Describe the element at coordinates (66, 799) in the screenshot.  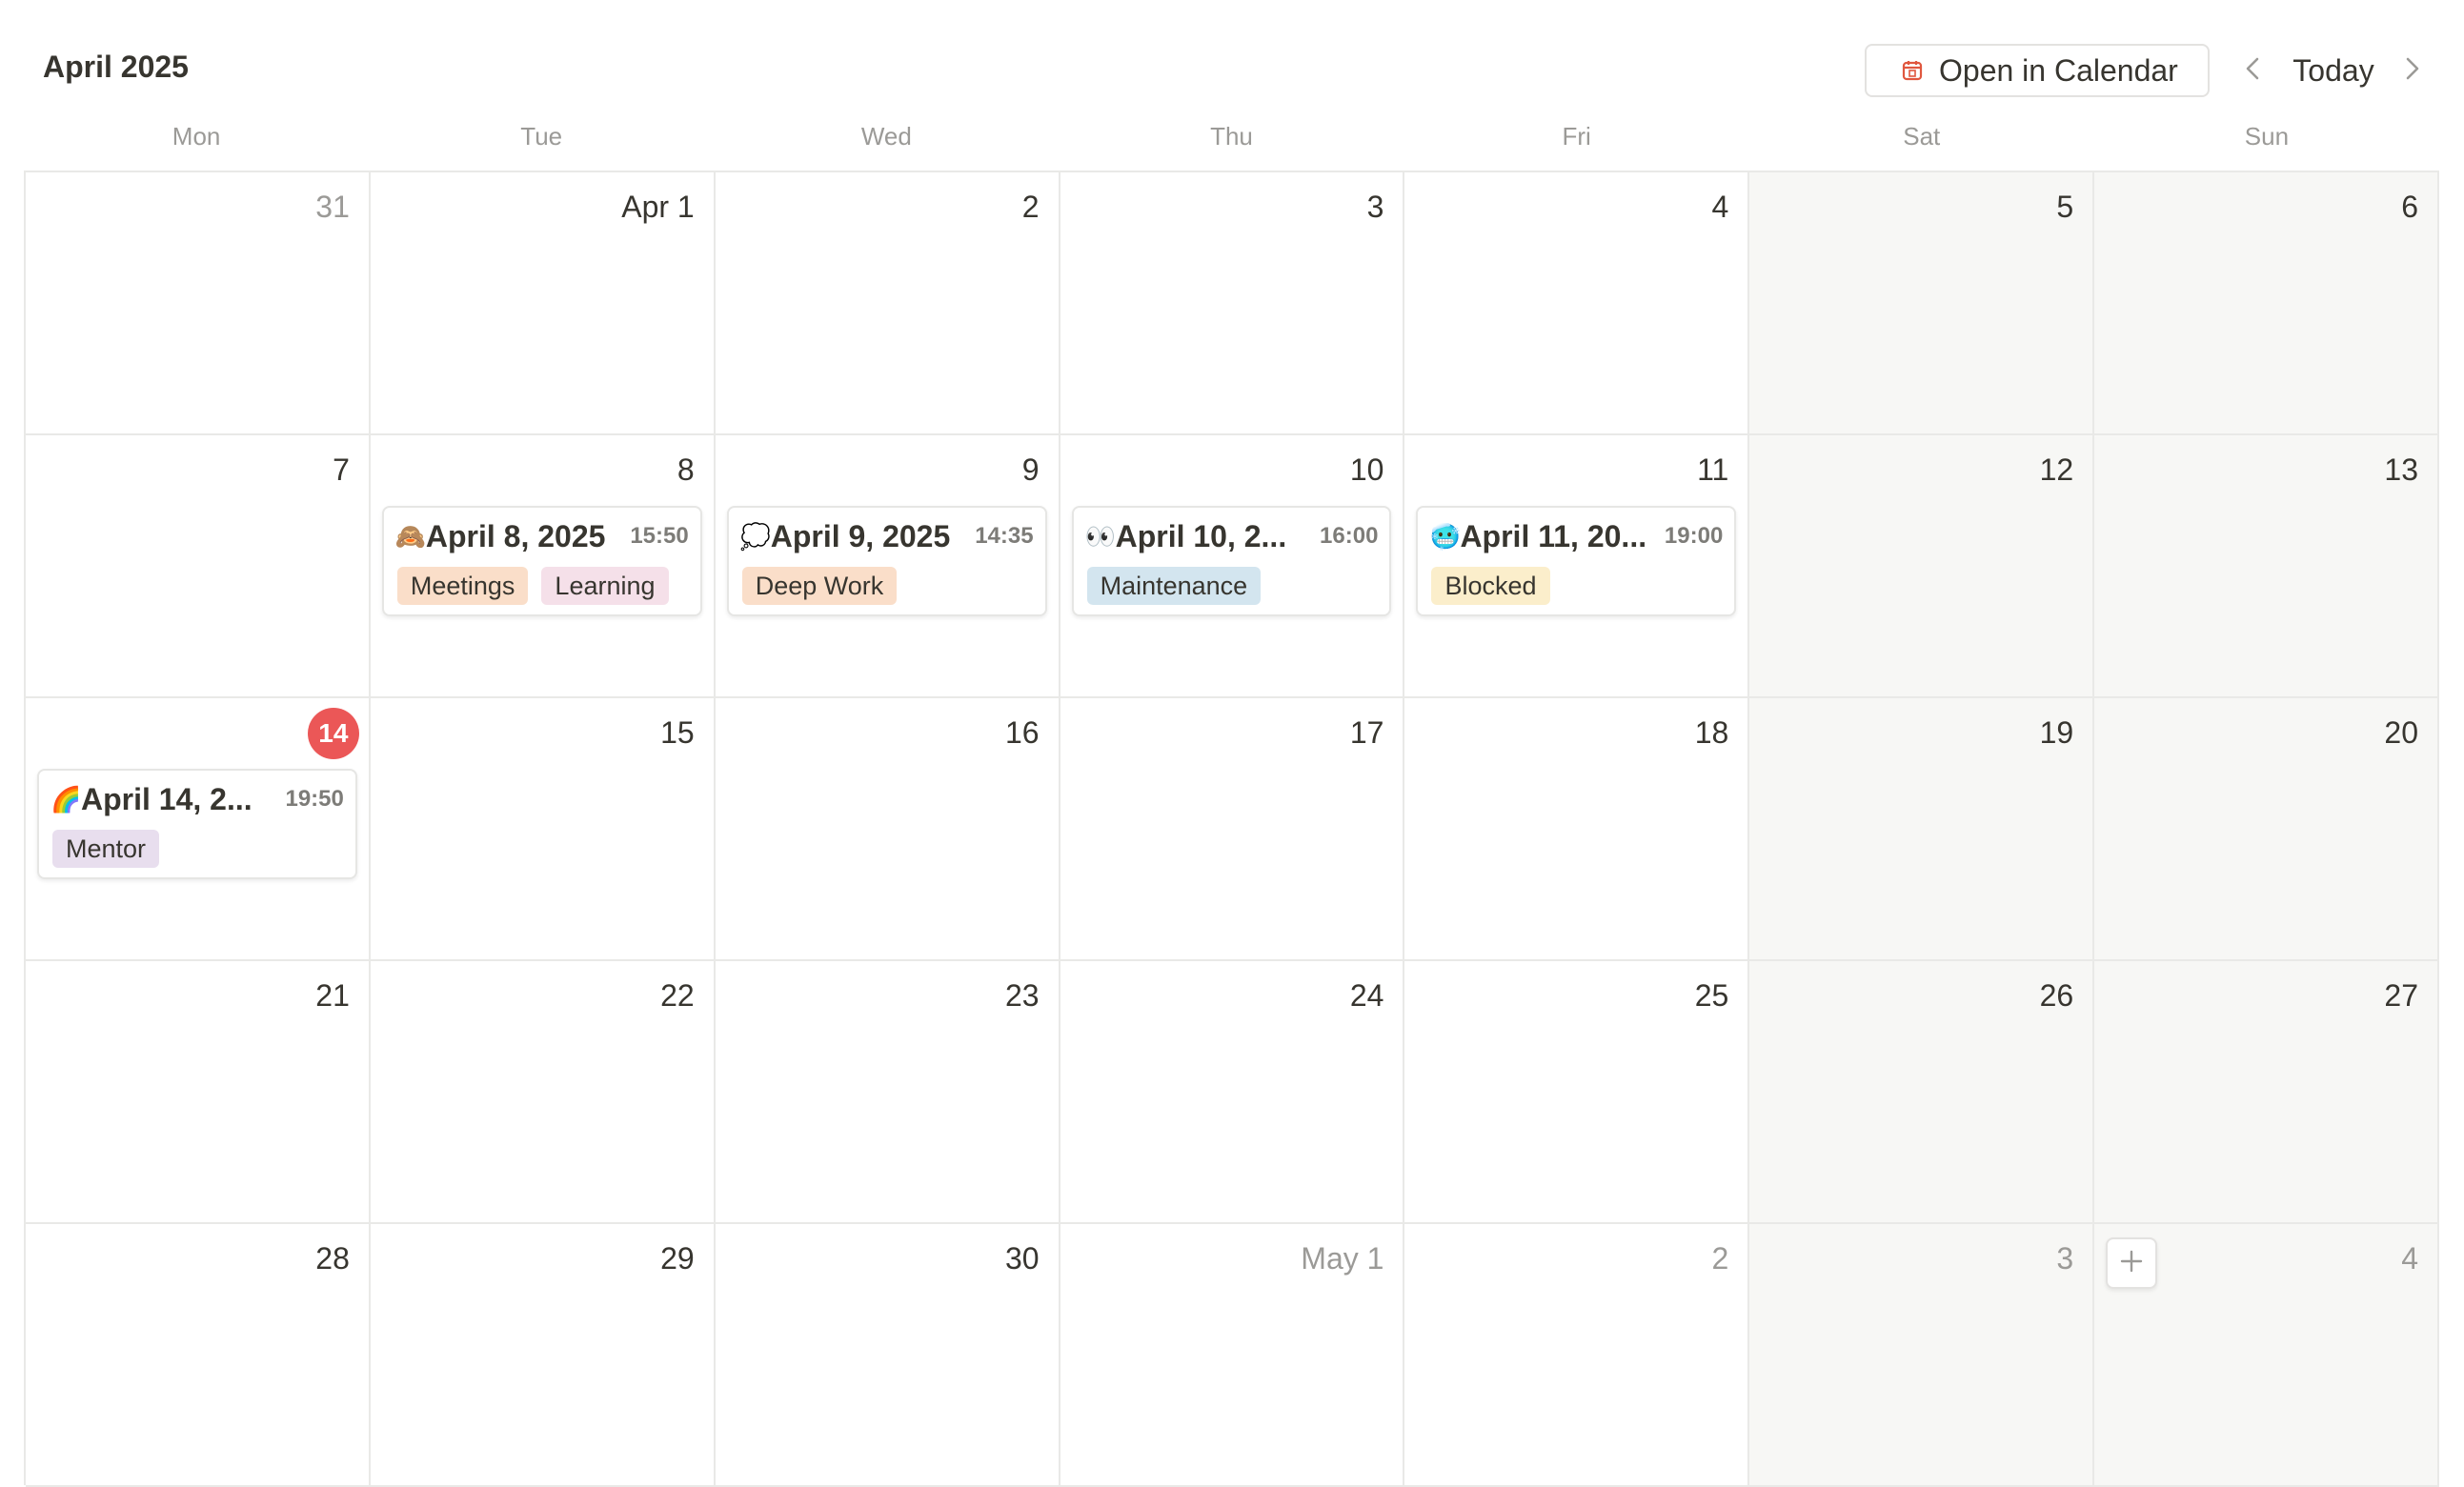
I see `event-emoji-icon: 🌈` at that location.